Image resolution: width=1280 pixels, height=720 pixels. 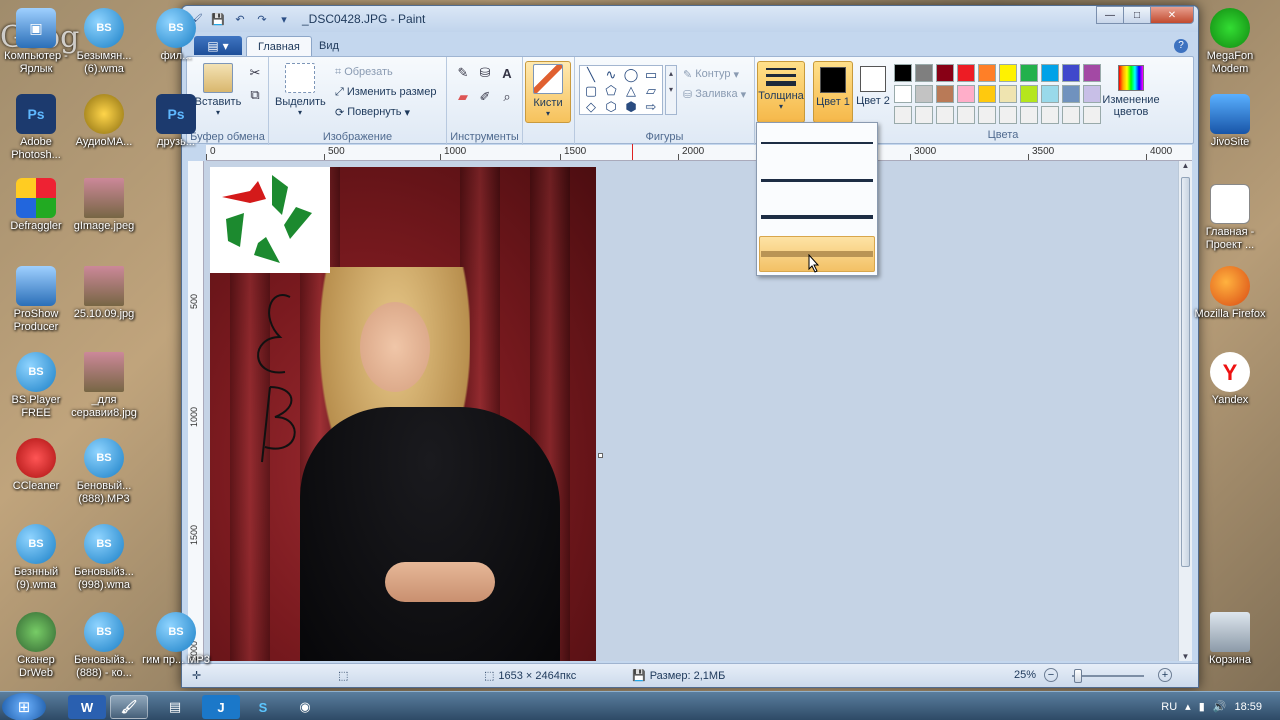 What do you see at coordinates (255, 95) in the screenshot?
I see `copy-icon: ⧉` at bounding box center [255, 95].